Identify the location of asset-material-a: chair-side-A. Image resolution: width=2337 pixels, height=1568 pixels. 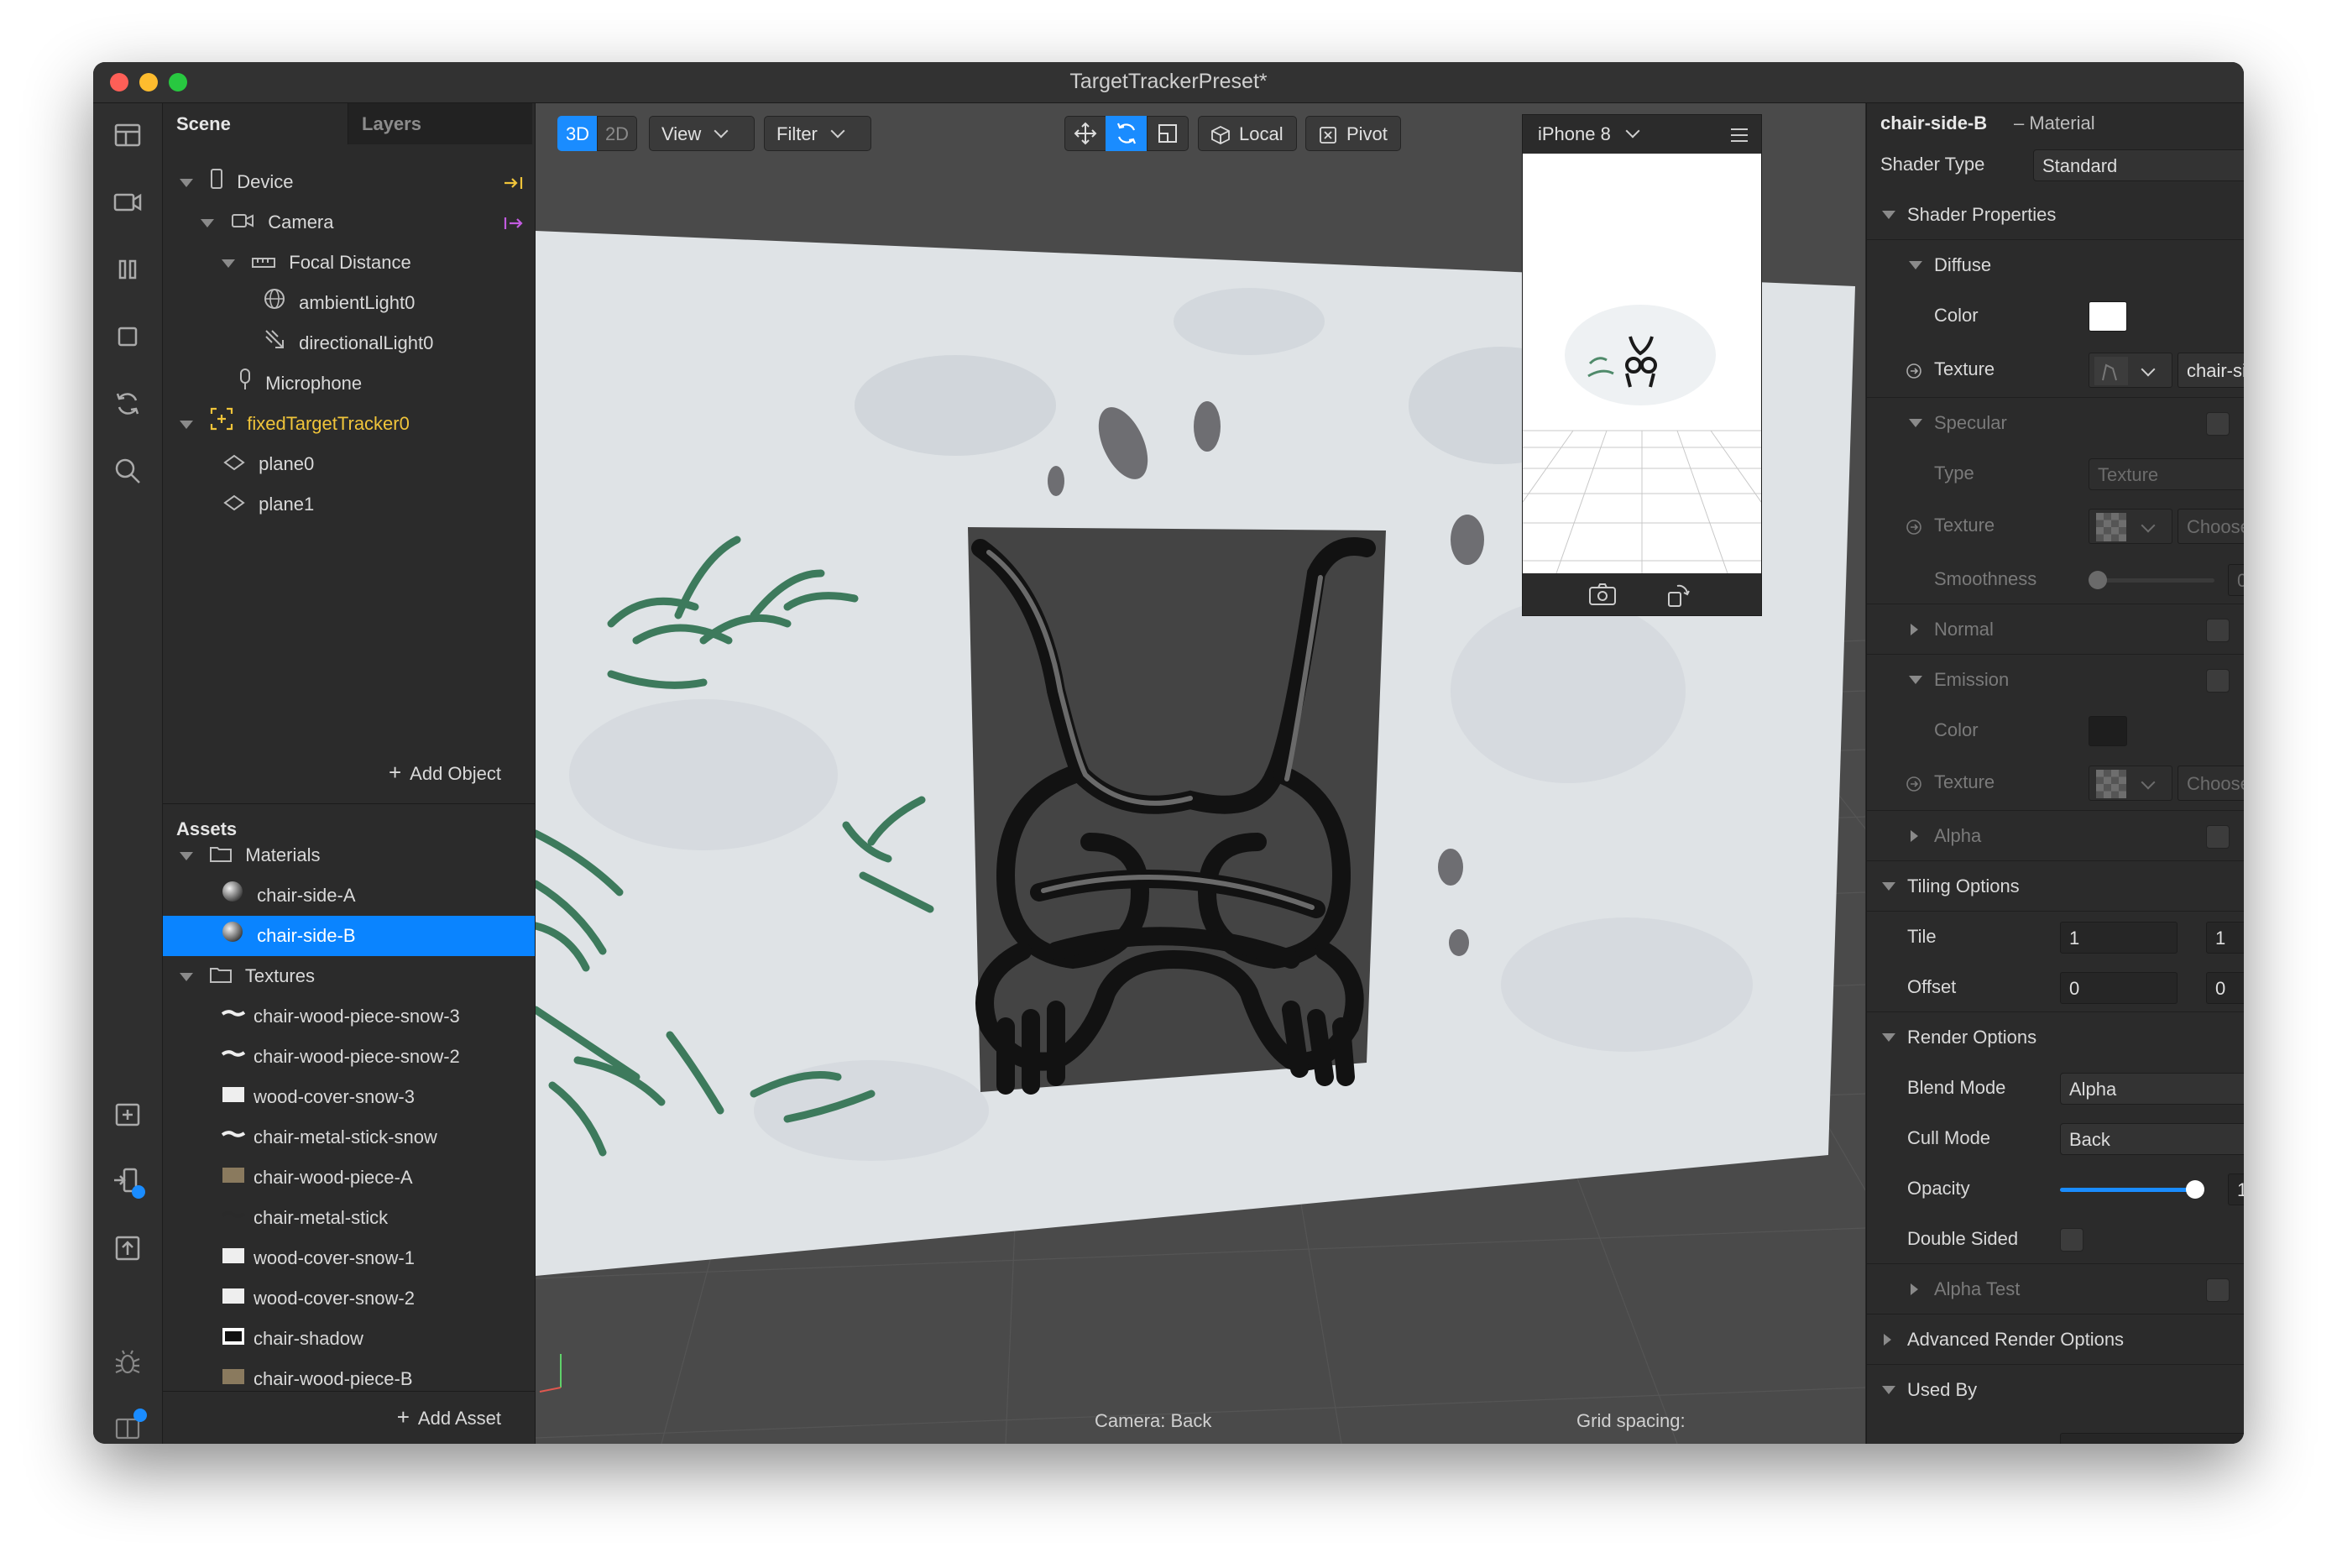
(289, 895).